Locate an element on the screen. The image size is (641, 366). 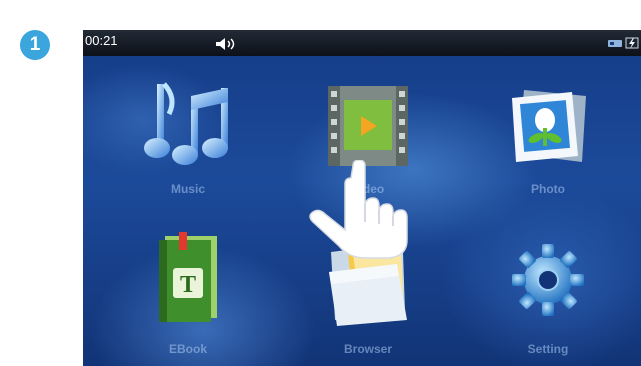
step-number-badge: 1 is located at coordinates (35, 45).